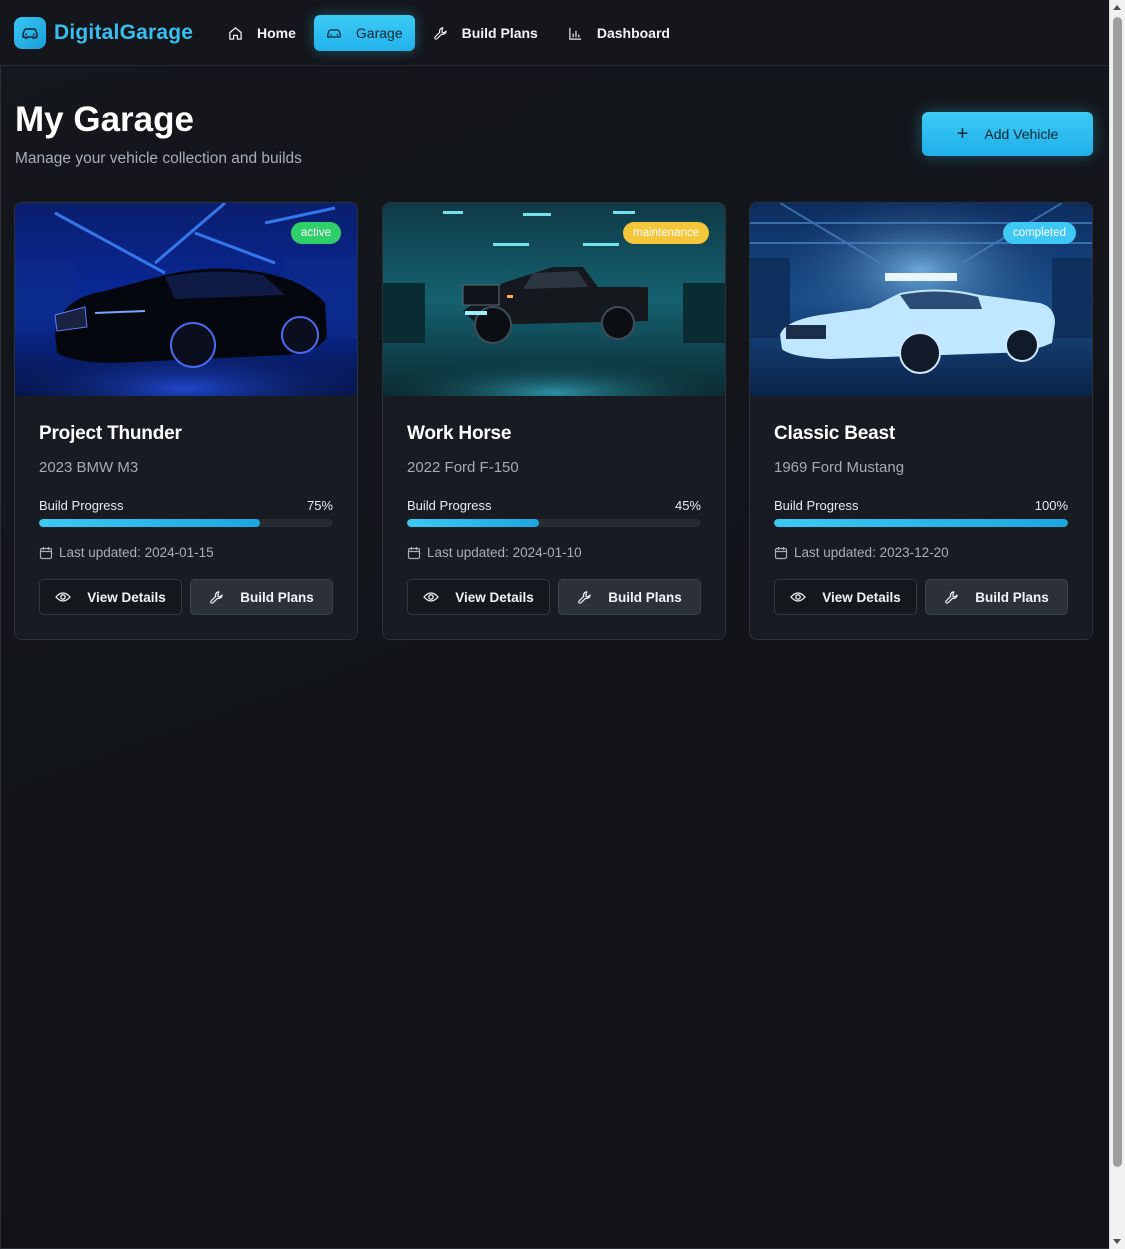 This screenshot has width=1125, height=1249. Describe the element at coordinates (1117, 1241) in the screenshot. I see `scroll-down-arrow-icon` at that location.